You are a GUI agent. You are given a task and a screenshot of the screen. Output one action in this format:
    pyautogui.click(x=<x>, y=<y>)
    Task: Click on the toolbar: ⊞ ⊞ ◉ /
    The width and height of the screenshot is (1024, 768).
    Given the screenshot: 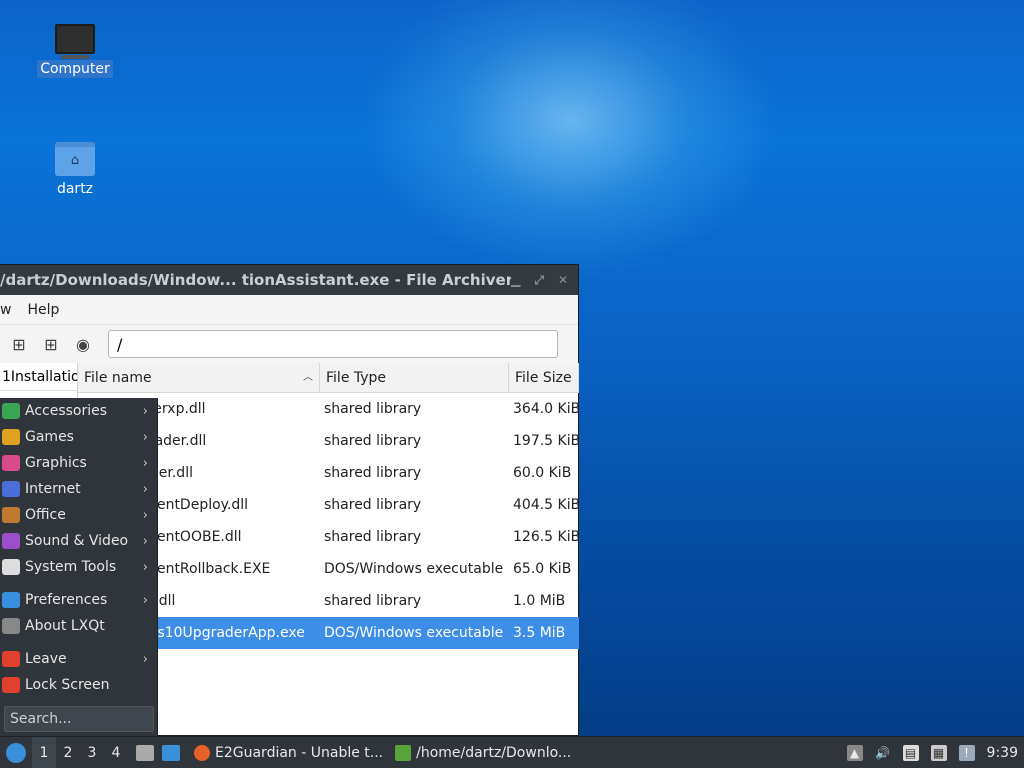 What is the action you would take?
    pyautogui.click(x=289, y=344)
    